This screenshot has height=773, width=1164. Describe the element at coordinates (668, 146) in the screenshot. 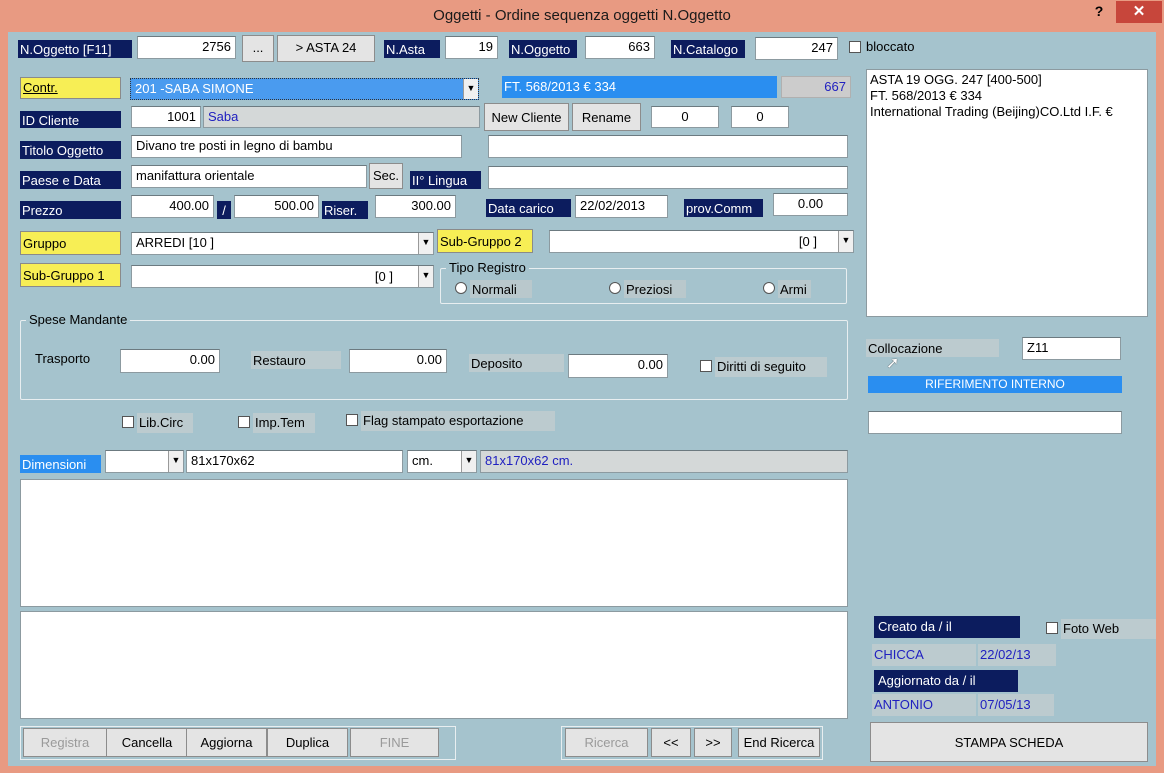

I see `titolo-second-language-field` at that location.